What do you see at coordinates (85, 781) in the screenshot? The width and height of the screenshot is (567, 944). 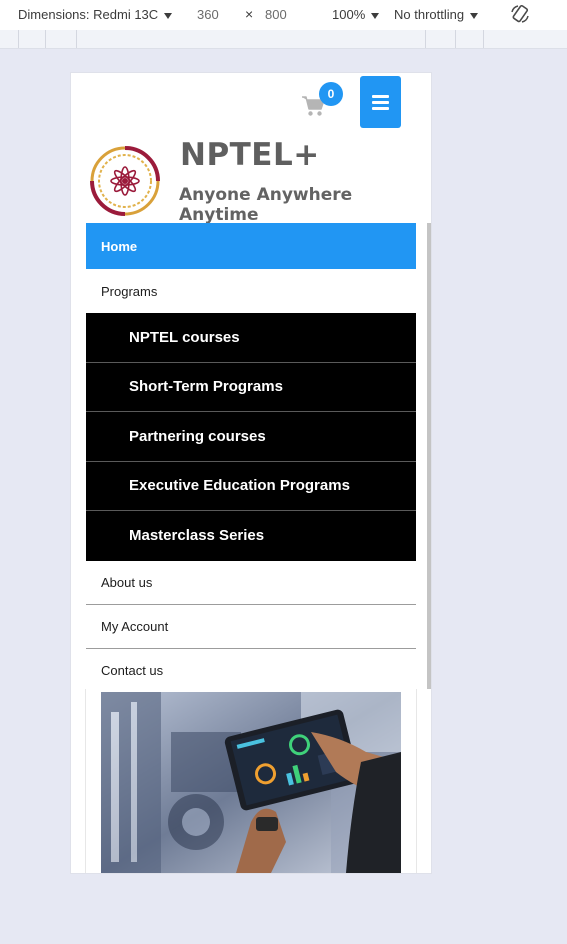 I see `content-border-left` at bounding box center [85, 781].